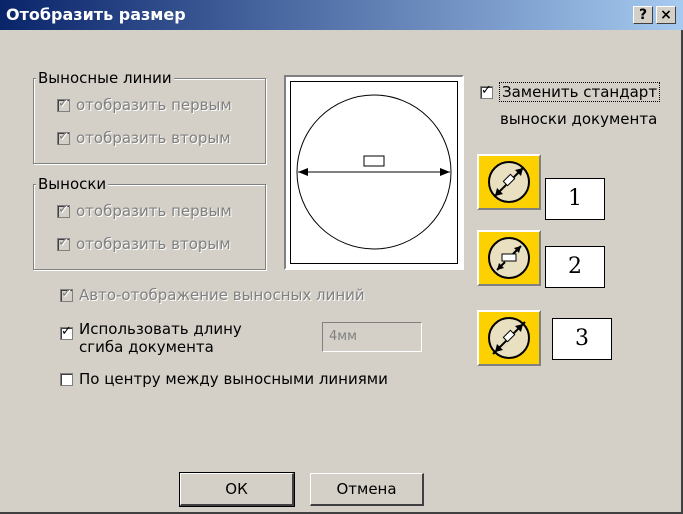 Image resolution: width=683 pixels, height=514 pixels. I want to click on preview-frame, so click(374, 172).